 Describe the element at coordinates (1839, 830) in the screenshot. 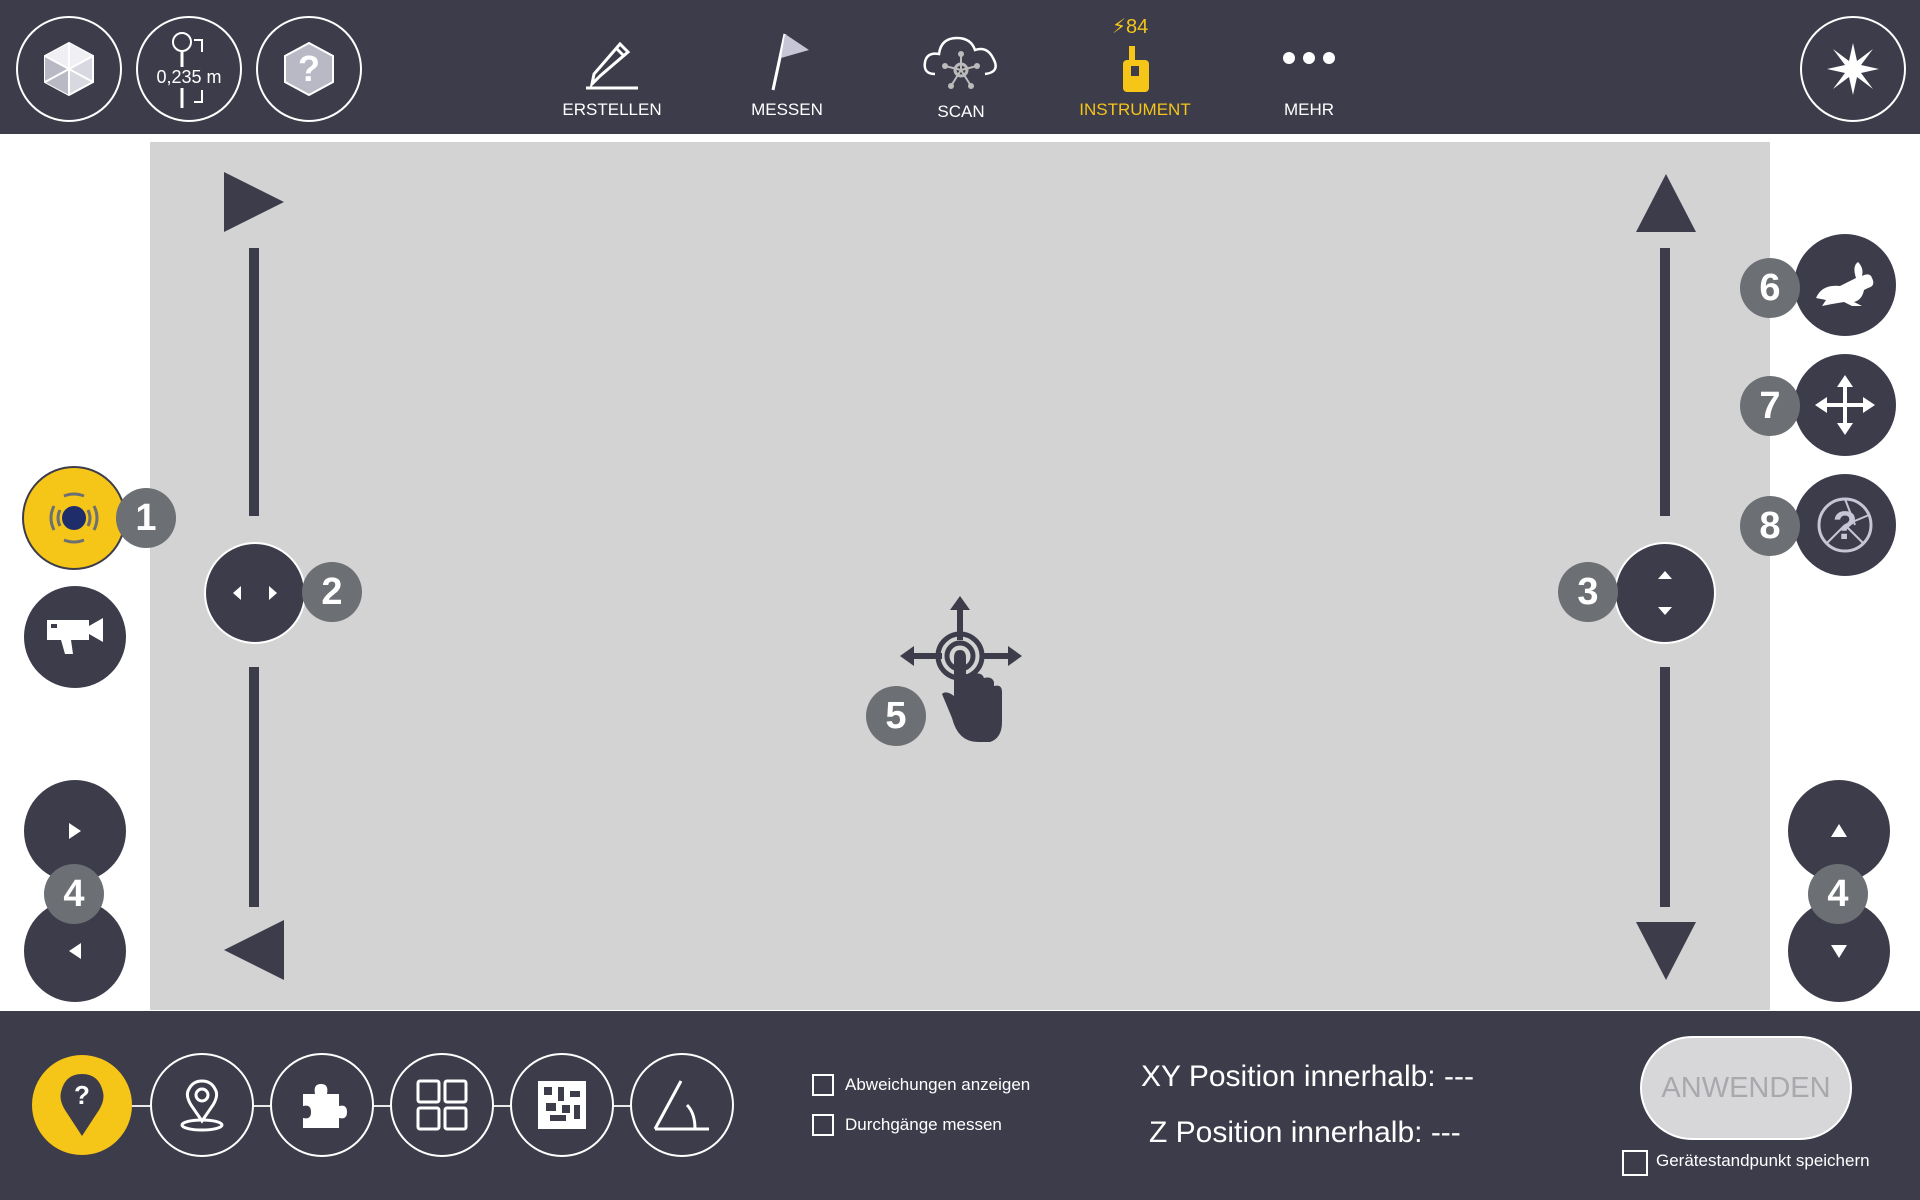

I see `triangle-up-icon` at that location.